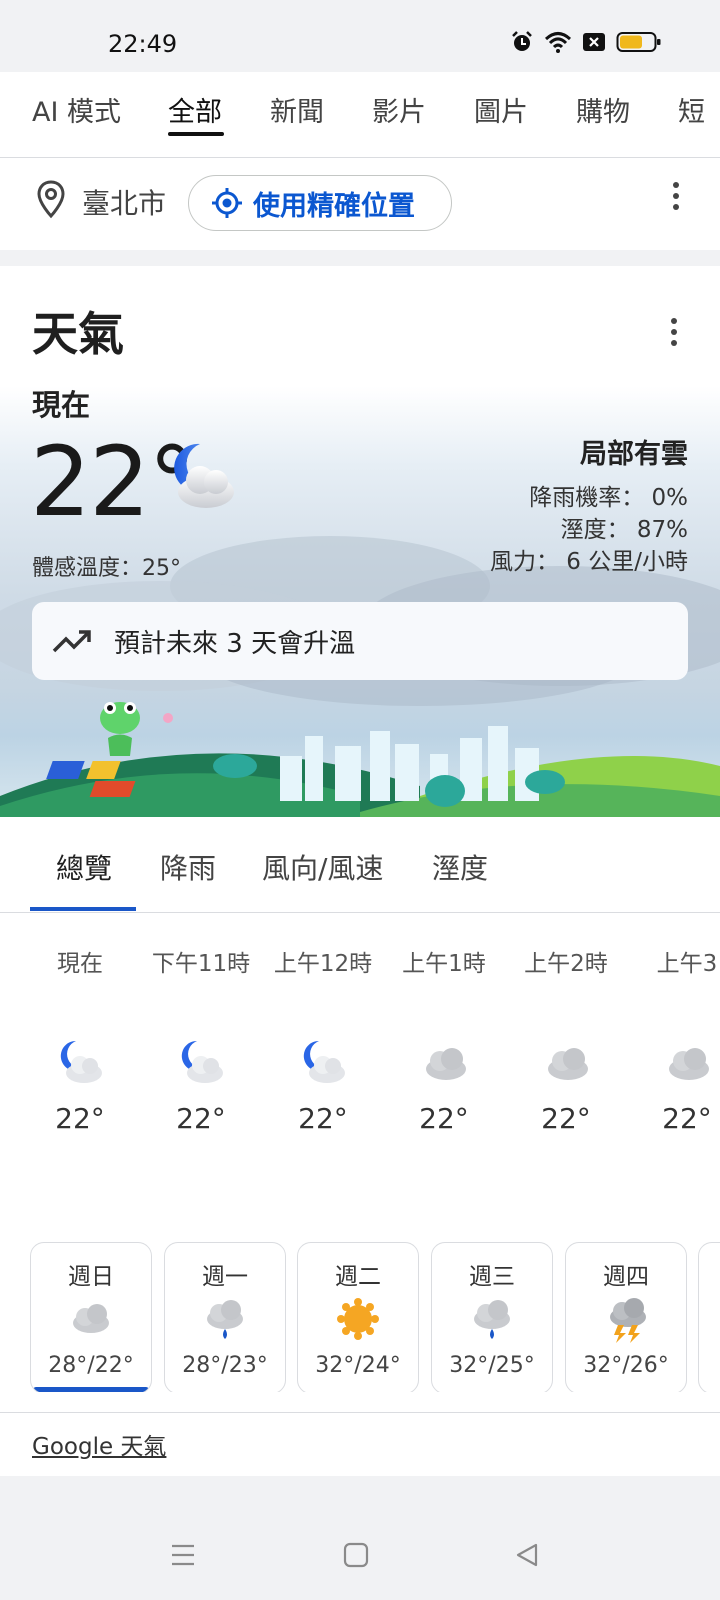 The width and height of the screenshot is (720, 1600). Describe the element at coordinates (323, 964) in the screenshot. I see `hour-label: 上午12時` at that location.